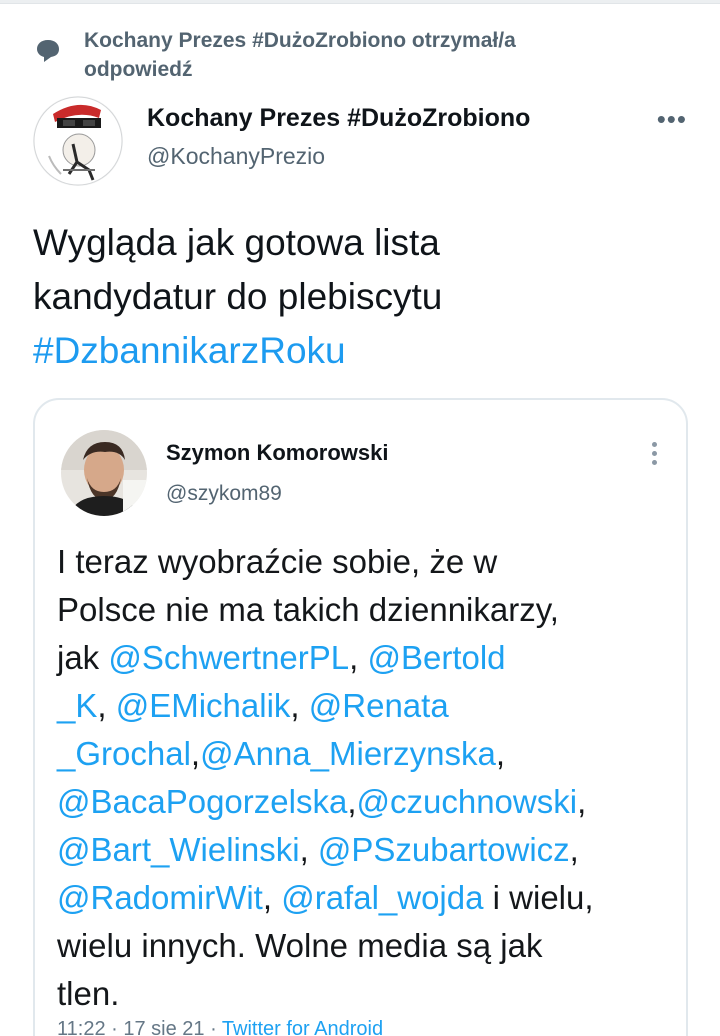  What do you see at coordinates (382, 897) in the screenshot?
I see `mention-link: @rafal_wojda` at bounding box center [382, 897].